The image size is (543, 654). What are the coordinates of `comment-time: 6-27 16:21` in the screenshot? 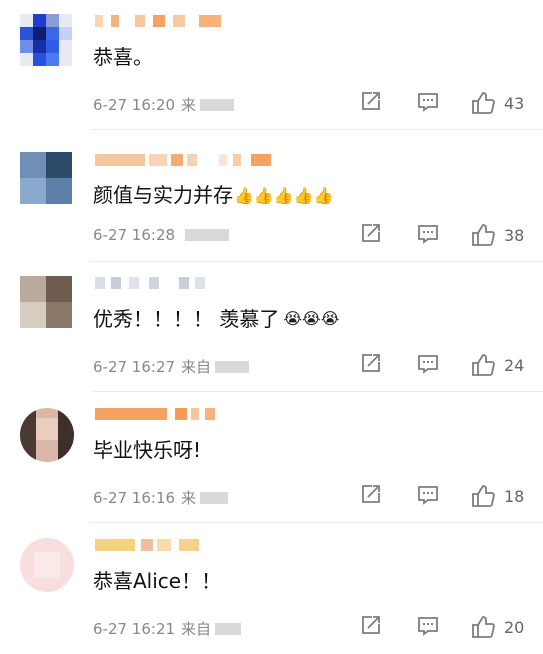 It's located at (134, 629).